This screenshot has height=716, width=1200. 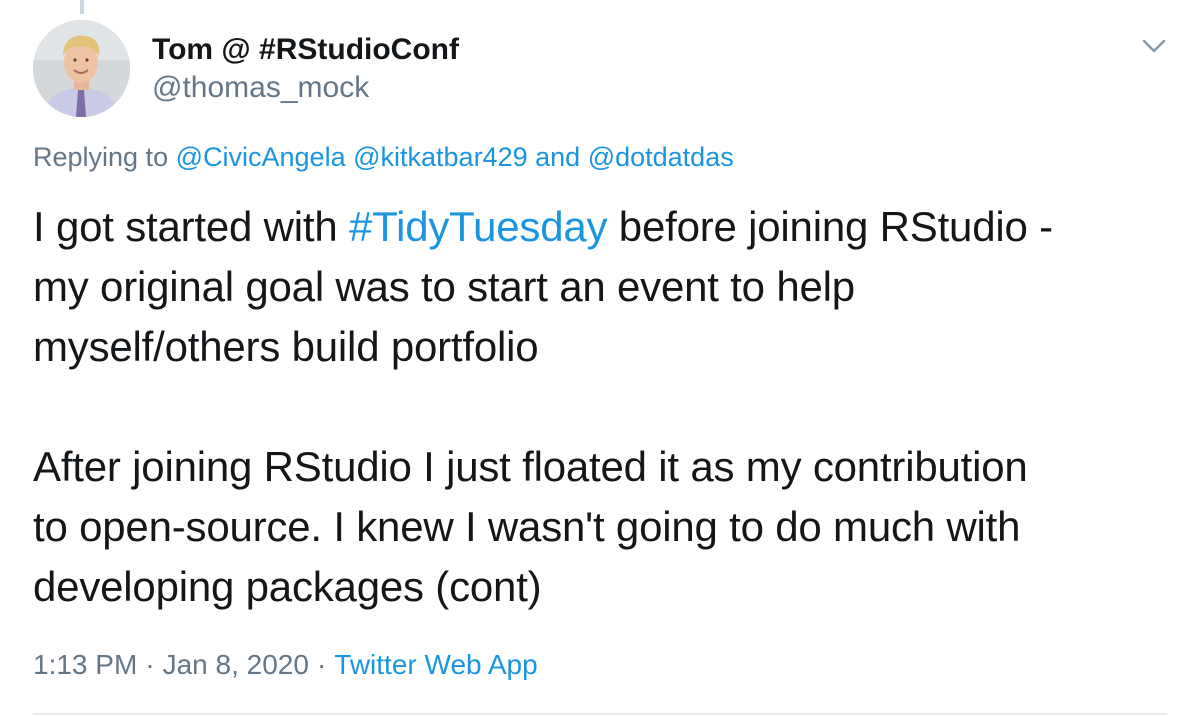 What do you see at coordinates (191, 226) in the screenshot?
I see `tweet-text-fragment: I got started with` at bounding box center [191, 226].